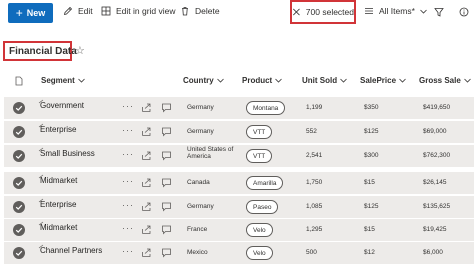 The width and height of the screenshot is (474, 264). I want to click on edit-grid-button: Edit in grid view, so click(138, 11).